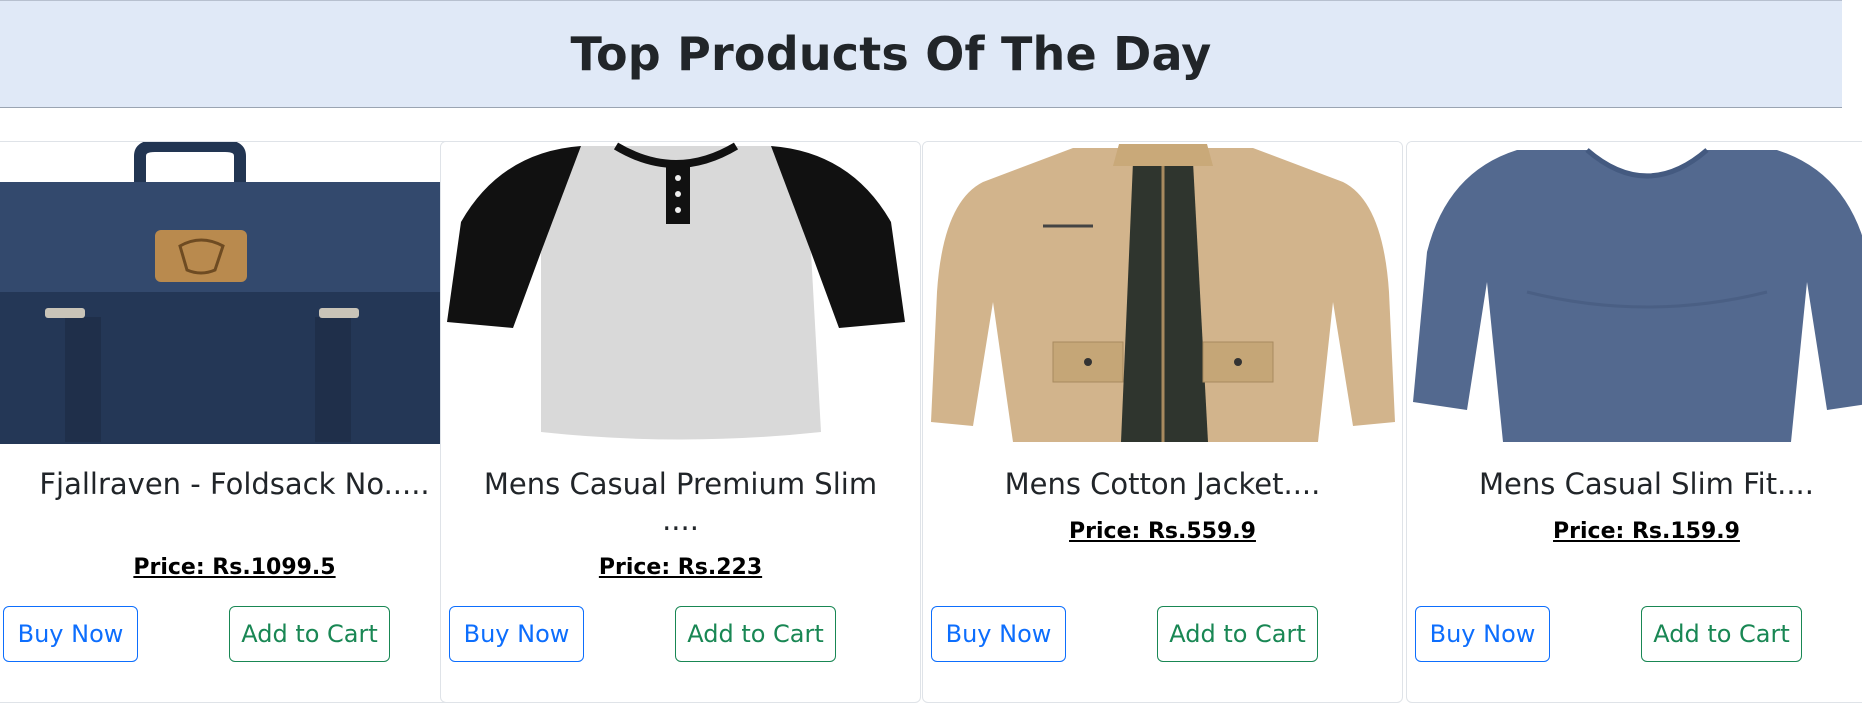 The width and height of the screenshot is (1862, 703). What do you see at coordinates (1162, 293) in the screenshot?
I see `jacket-image` at bounding box center [1162, 293].